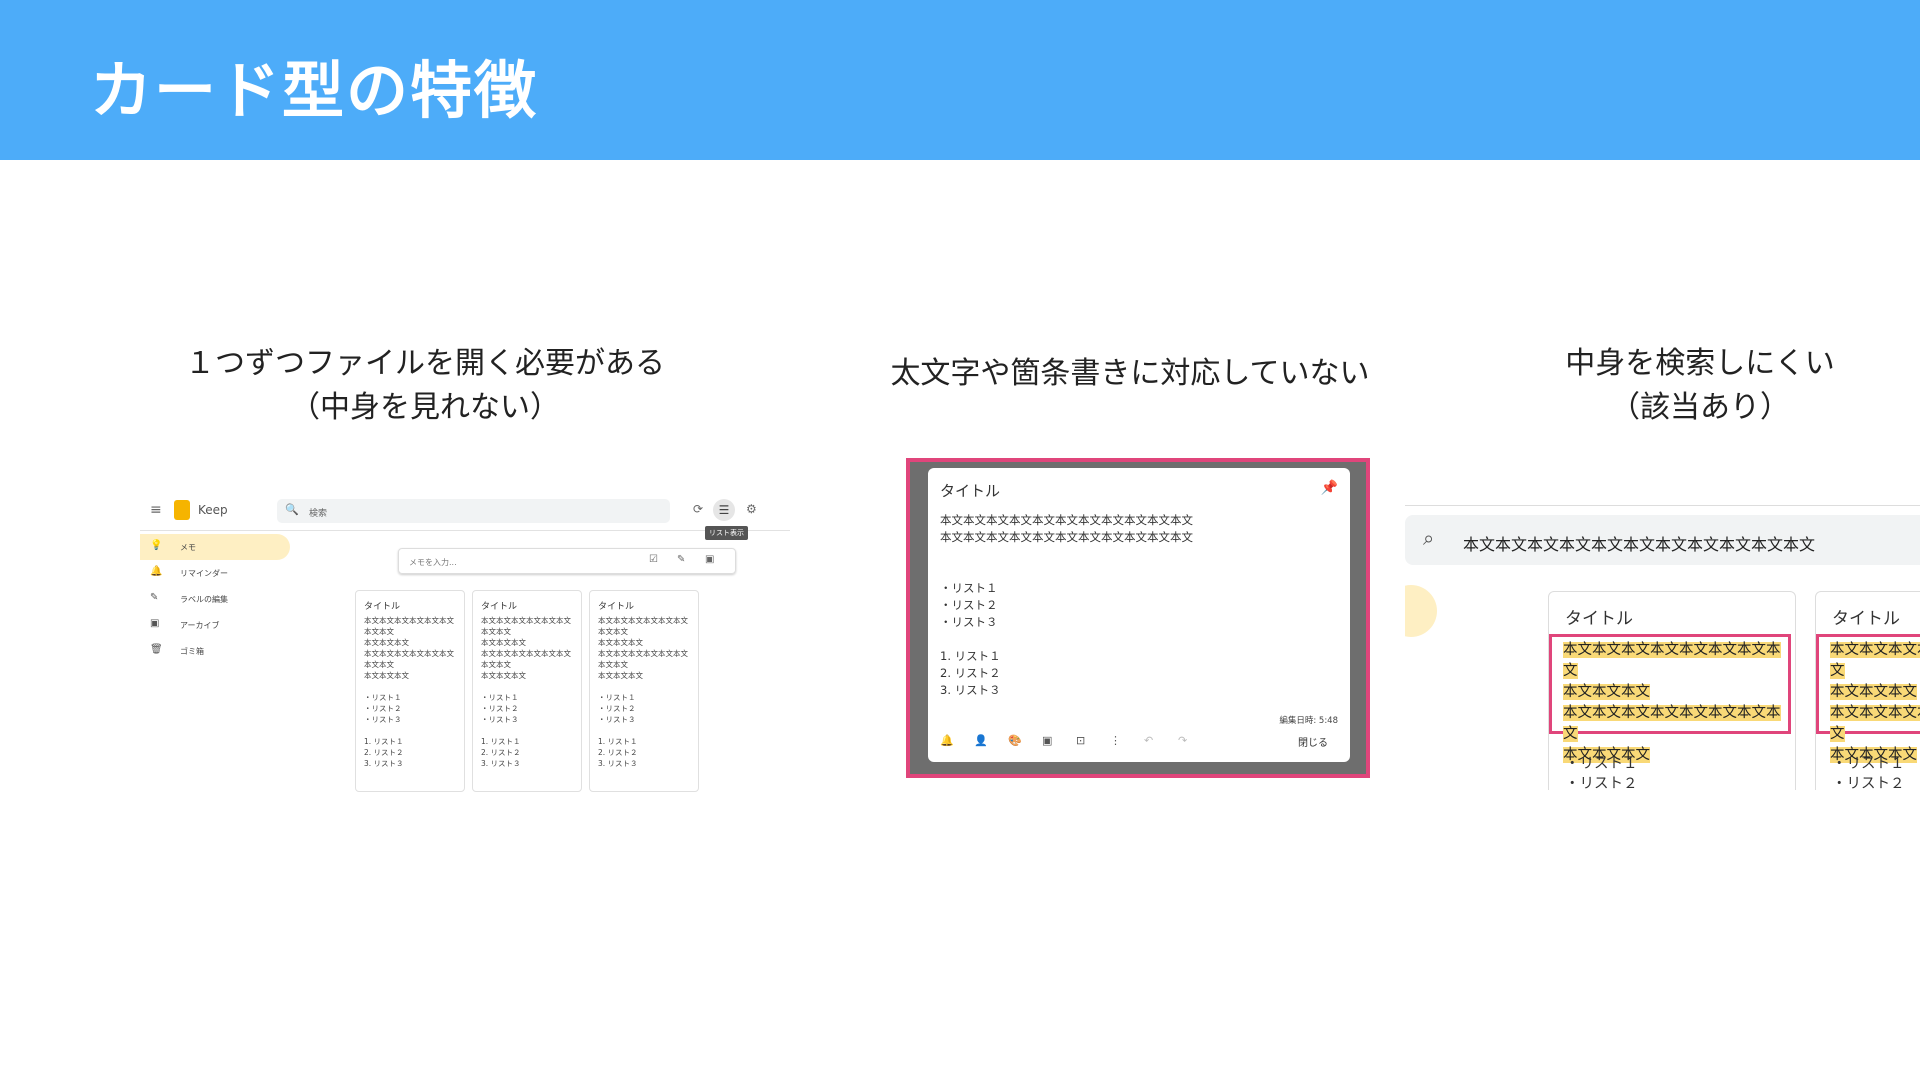 The image size is (1920, 1080). I want to click on more-icon: ⋮, so click(1115, 740).